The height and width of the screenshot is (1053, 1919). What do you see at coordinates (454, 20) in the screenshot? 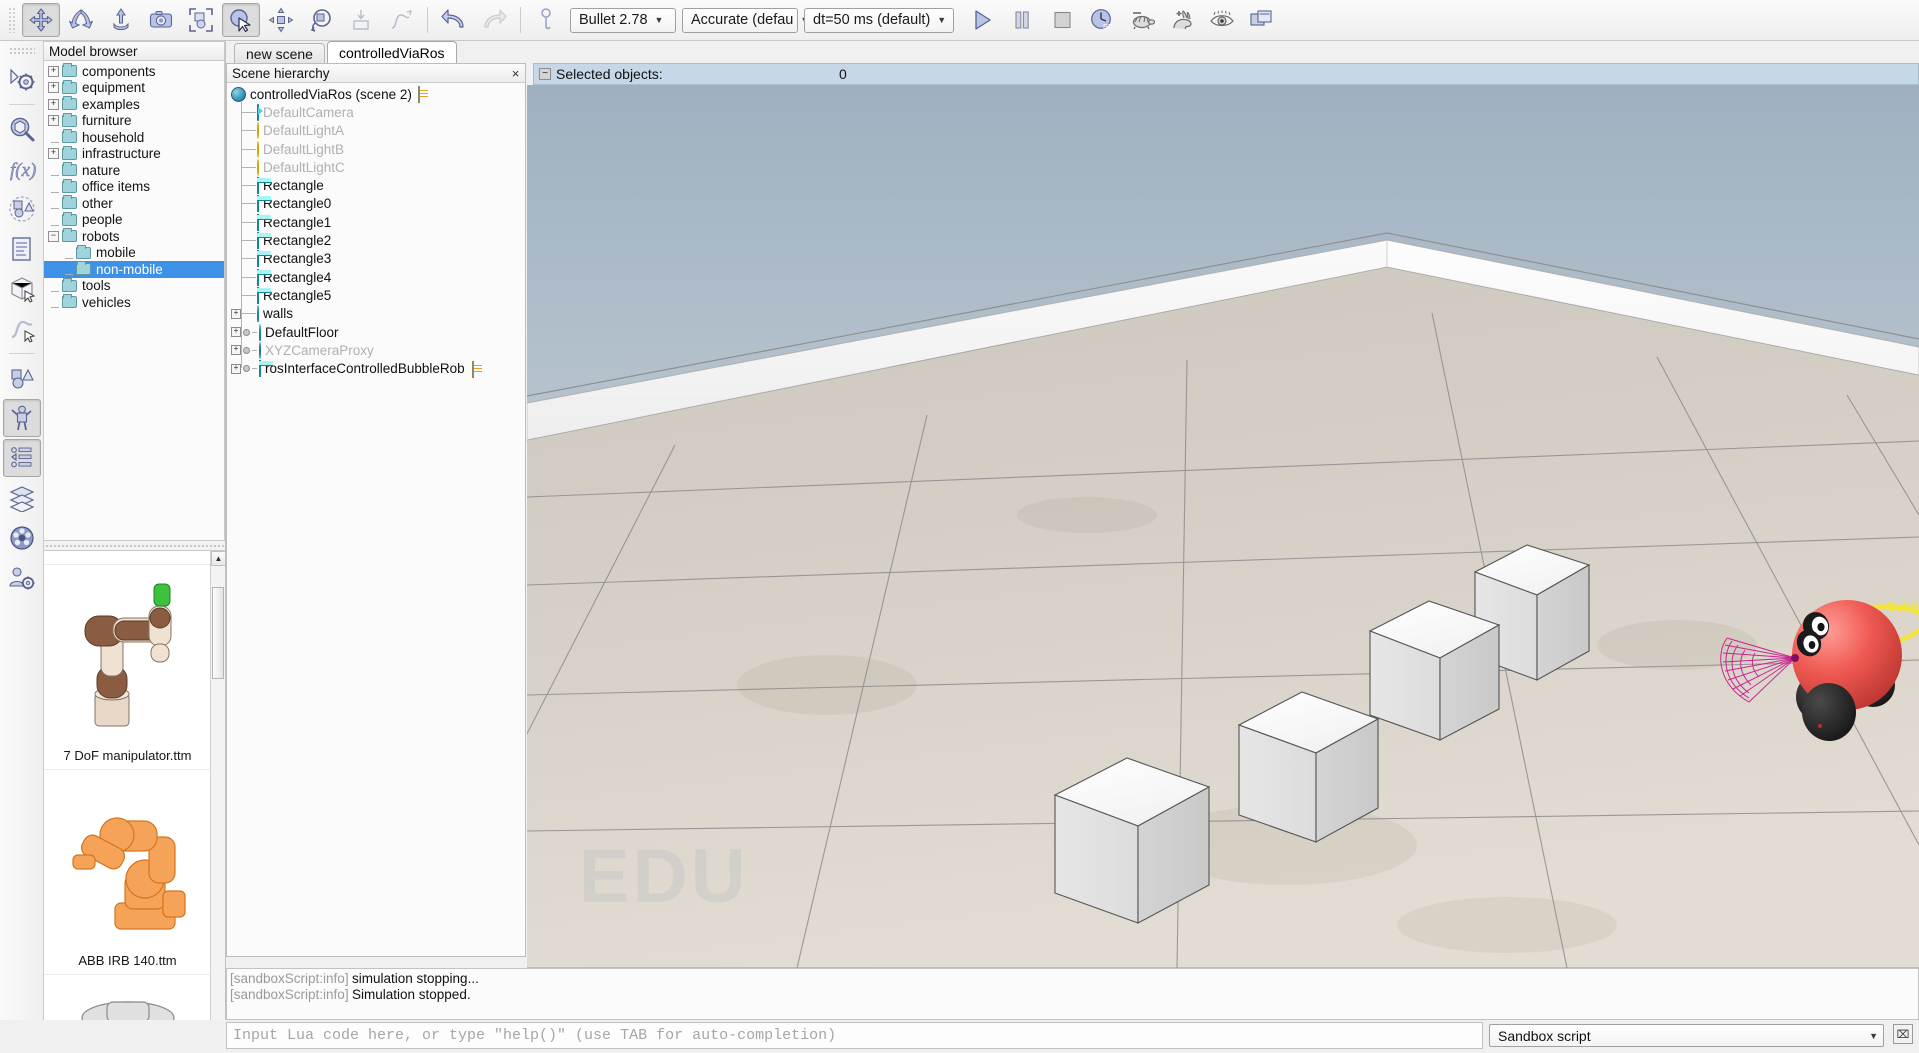
I see `undo-icon` at bounding box center [454, 20].